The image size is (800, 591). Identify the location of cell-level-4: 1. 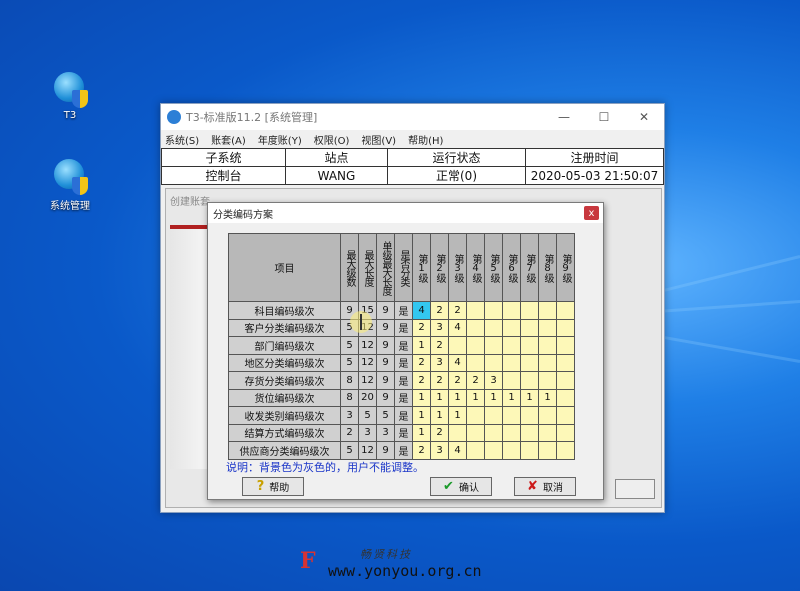
(475, 397).